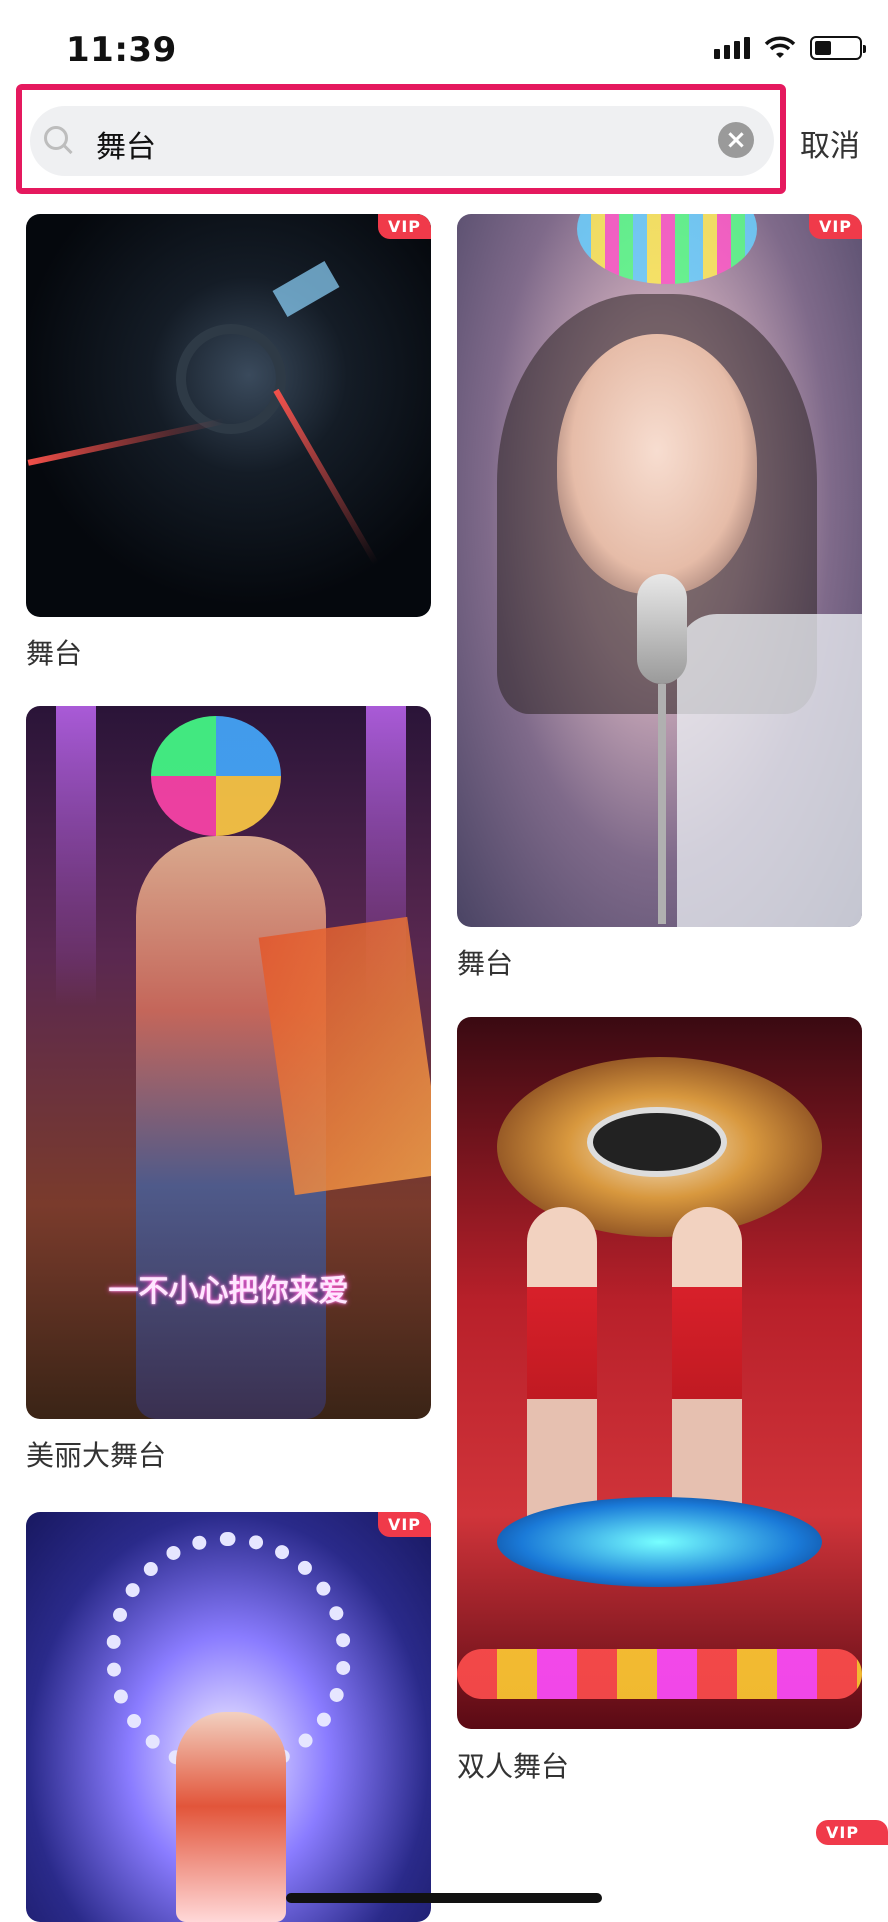  I want to click on result-card-2-caption: 舞台, so click(485, 962).